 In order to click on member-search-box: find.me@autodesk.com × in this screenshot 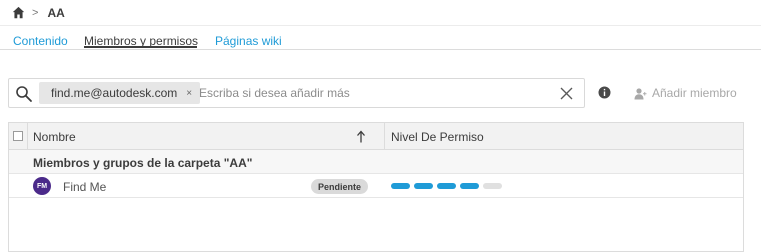, I will do `click(296, 93)`.